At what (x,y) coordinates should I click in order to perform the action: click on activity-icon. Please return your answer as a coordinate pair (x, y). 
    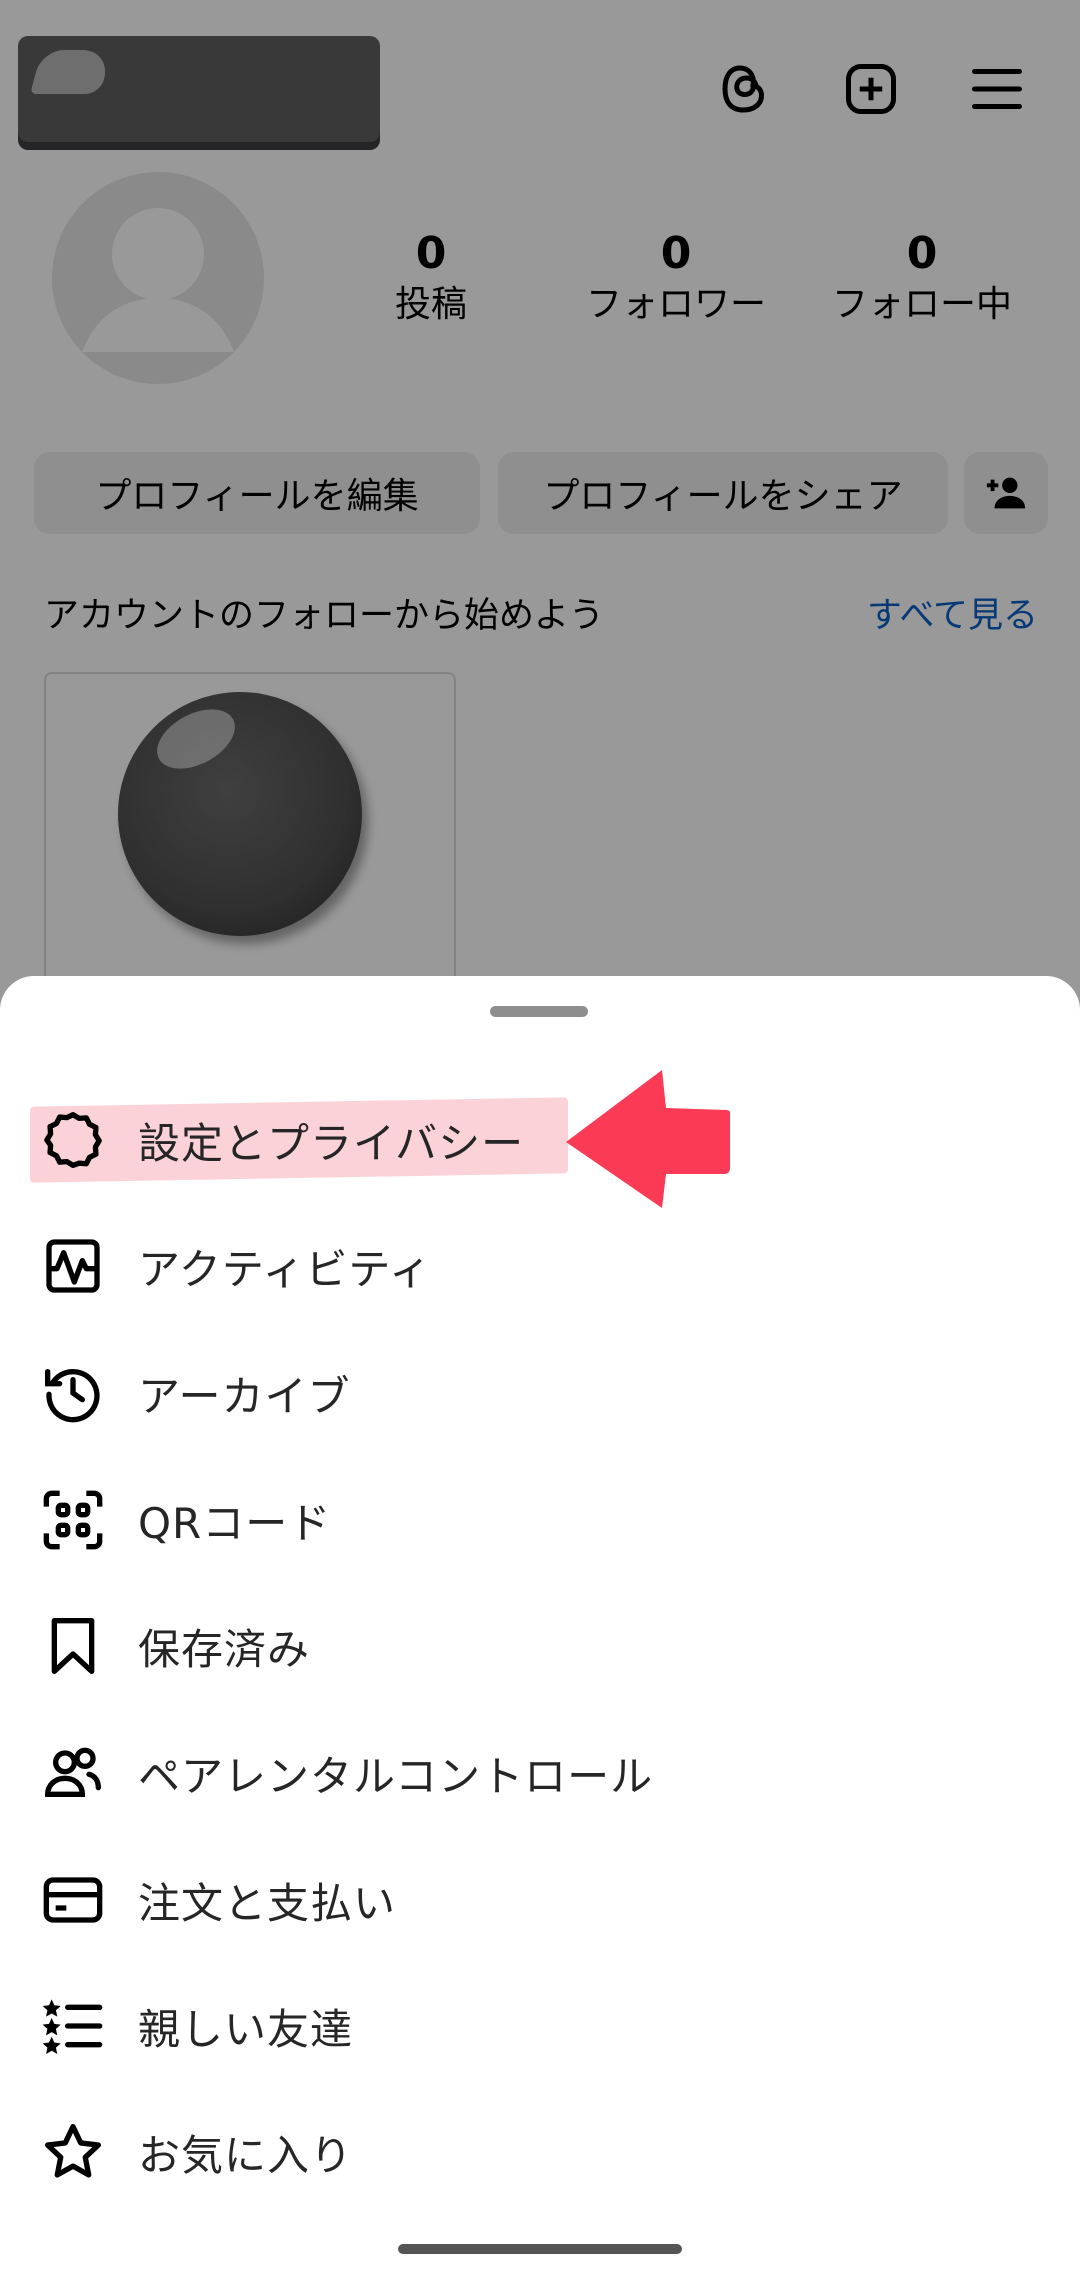
    Looking at the image, I should click on (73, 1266).